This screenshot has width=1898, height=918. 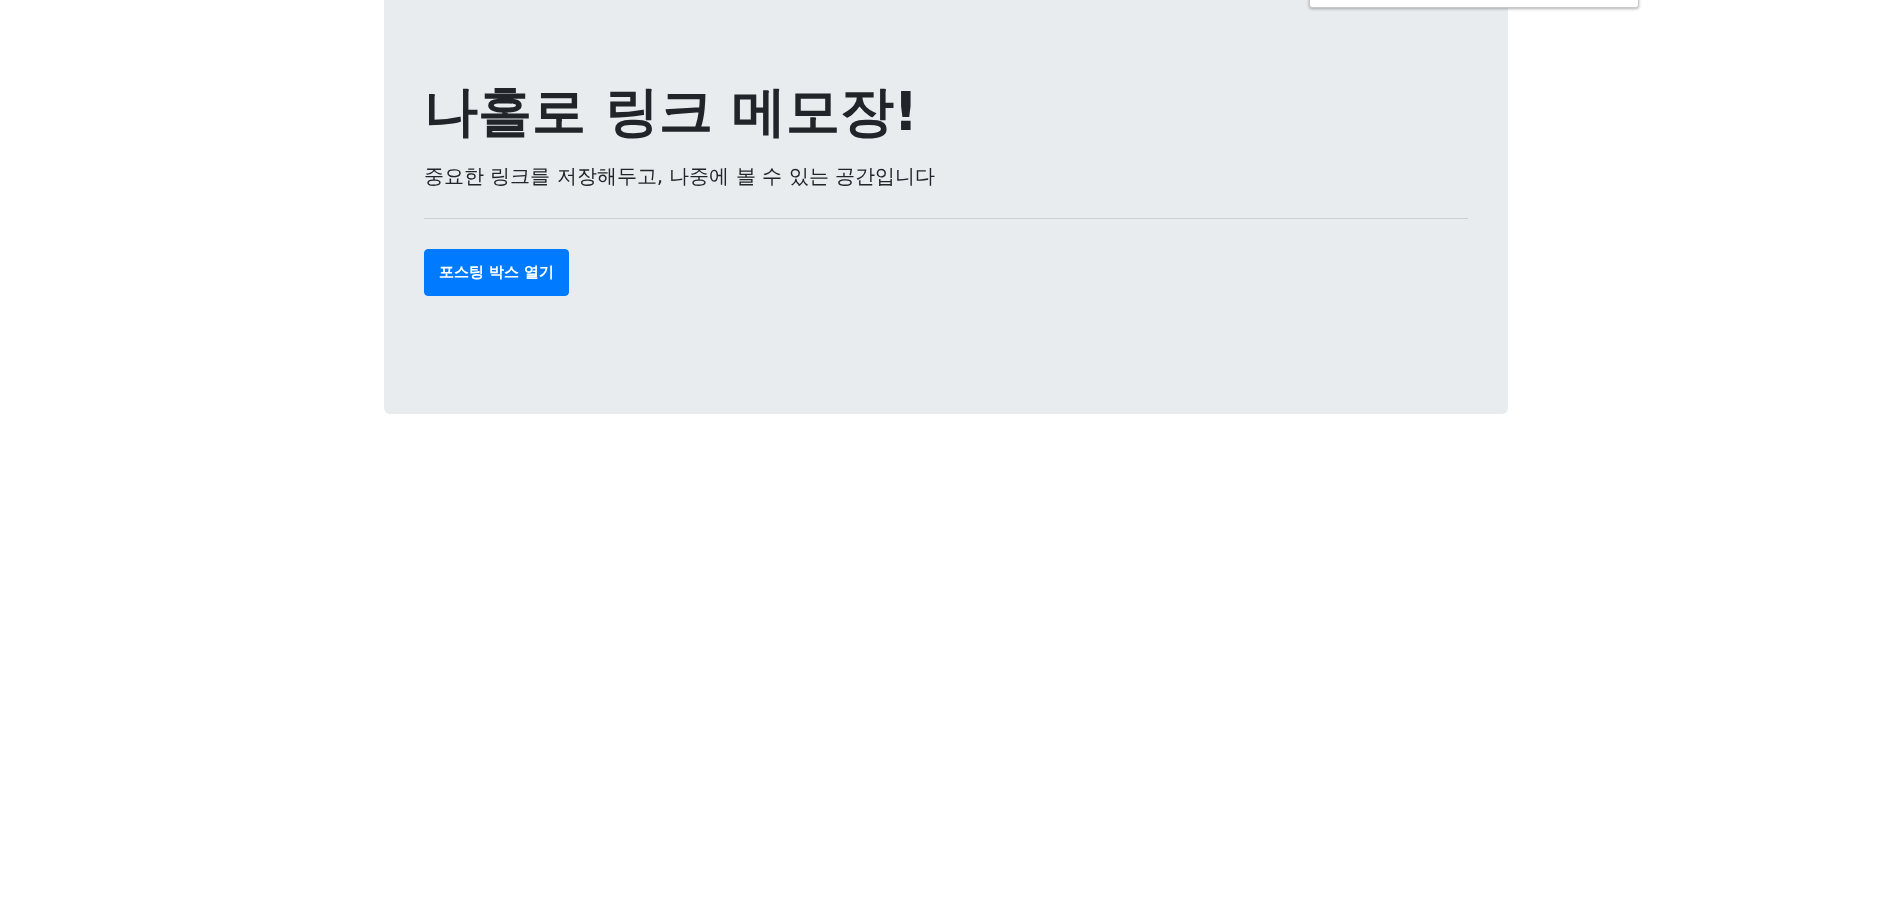 What do you see at coordinates (680, 176) in the screenshot?
I see `page-subtitle: 중요한 링크를 저장해두고, 나중에 볼 수 있는 공간입니다` at bounding box center [680, 176].